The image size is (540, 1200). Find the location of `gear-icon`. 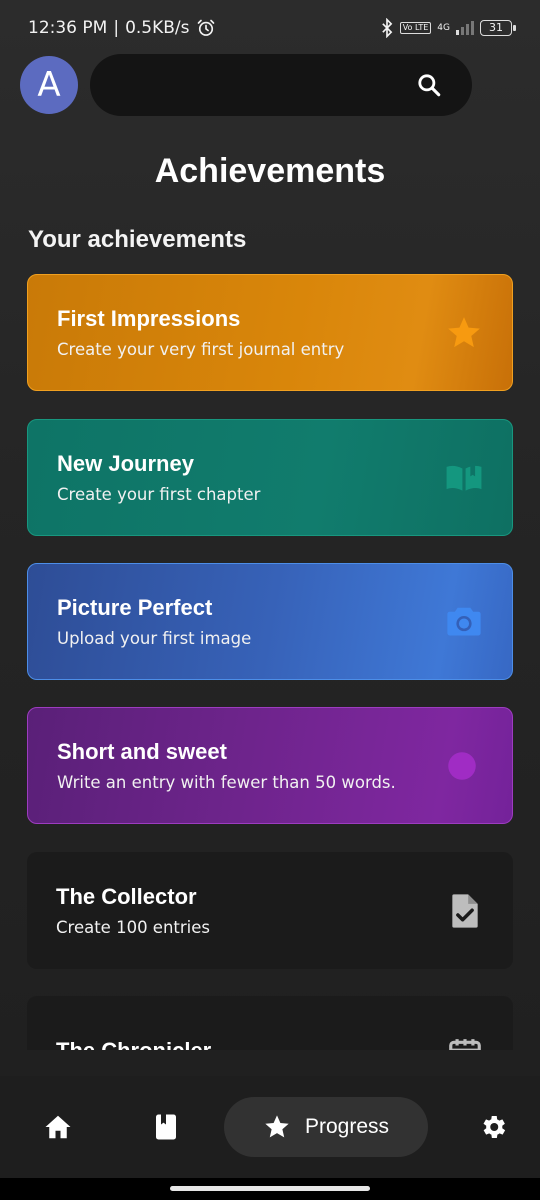

gear-icon is located at coordinates (493, 1127).